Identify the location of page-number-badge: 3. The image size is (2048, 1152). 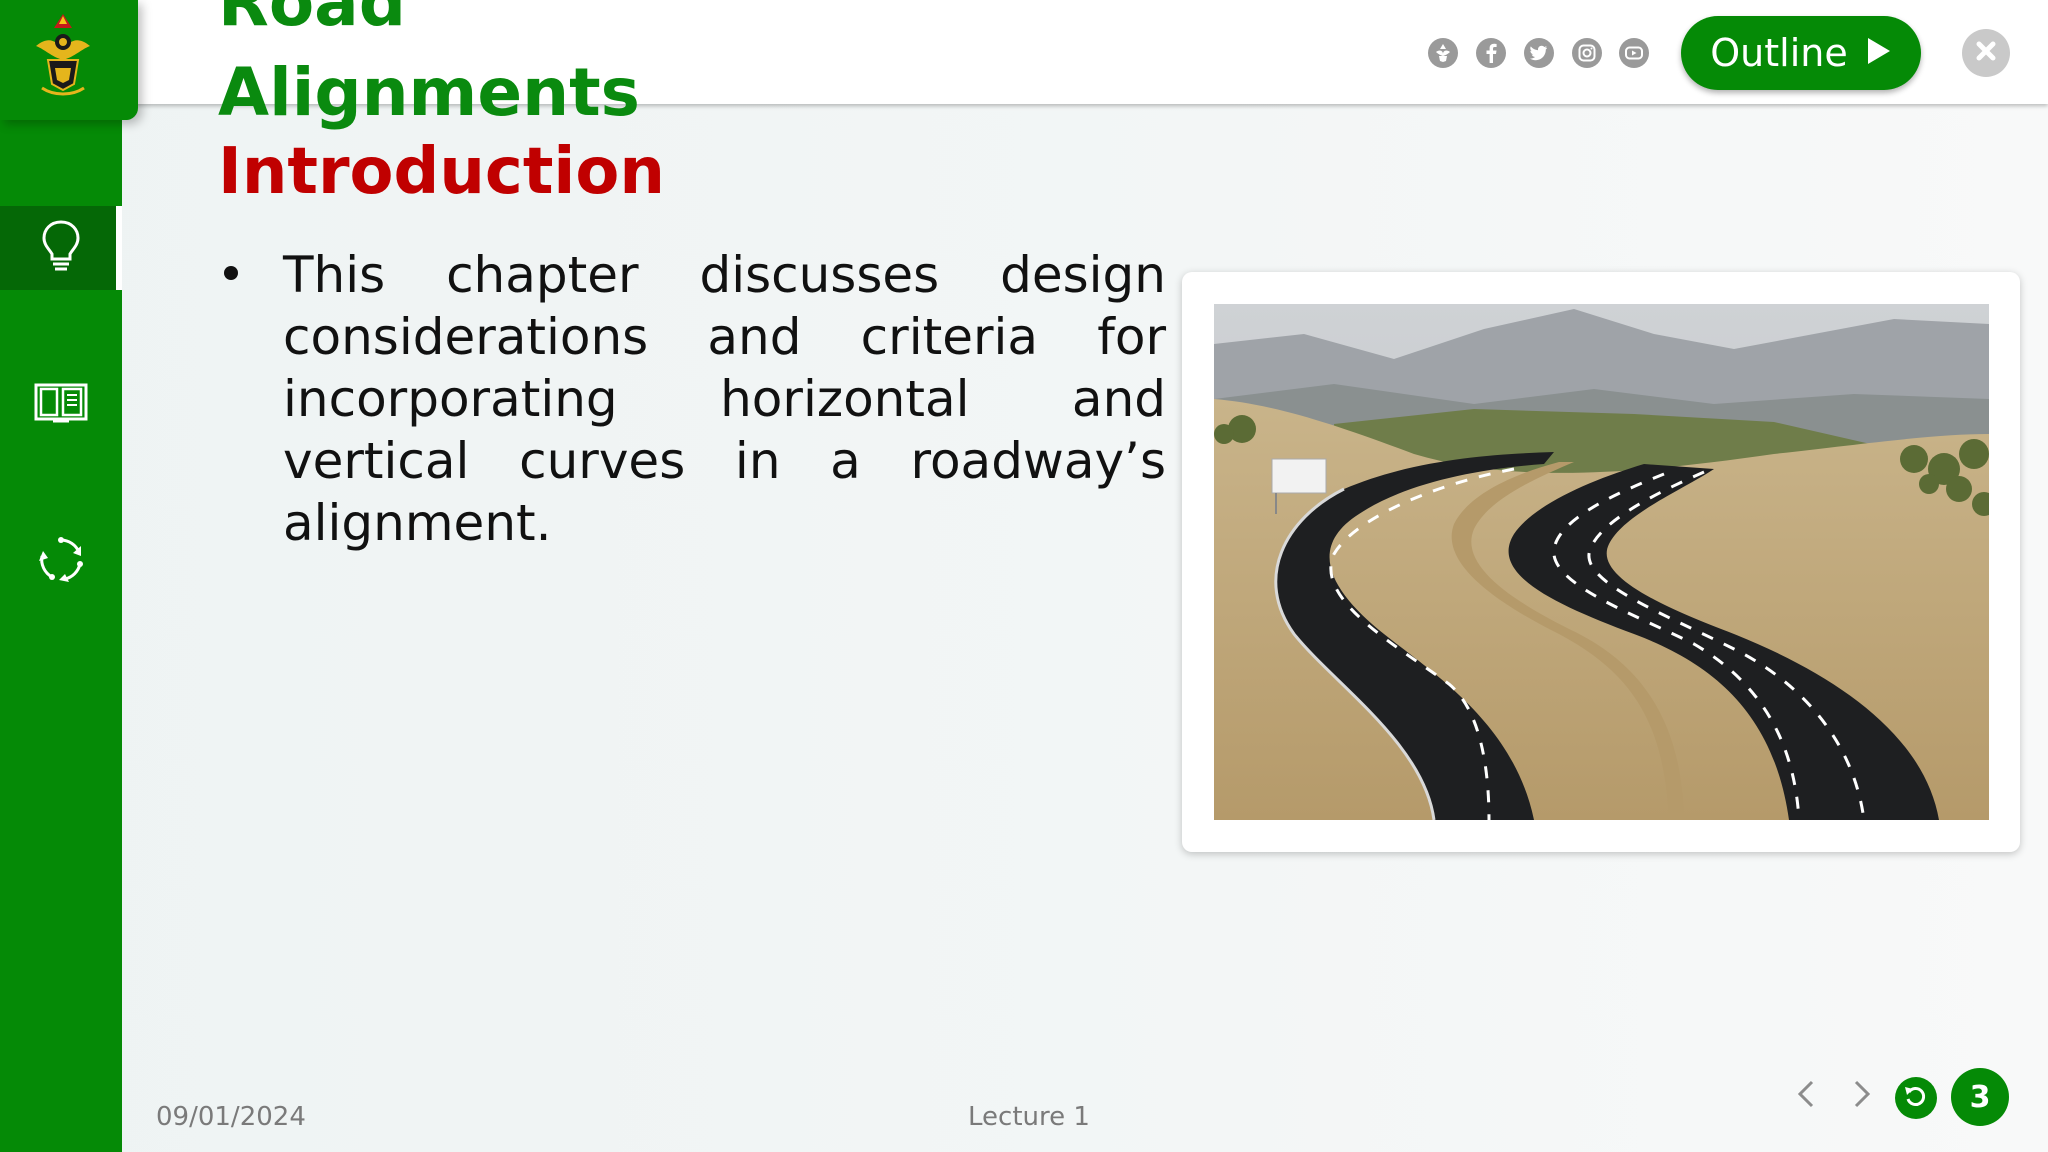
(1980, 1097).